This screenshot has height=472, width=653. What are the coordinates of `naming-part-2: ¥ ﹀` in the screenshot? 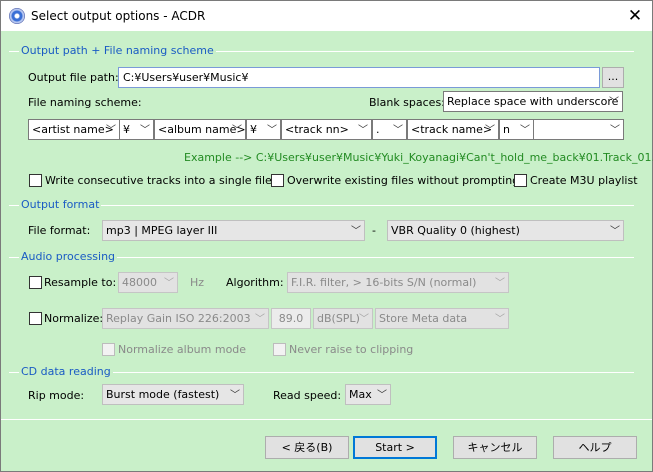 It's located at (136, 129).